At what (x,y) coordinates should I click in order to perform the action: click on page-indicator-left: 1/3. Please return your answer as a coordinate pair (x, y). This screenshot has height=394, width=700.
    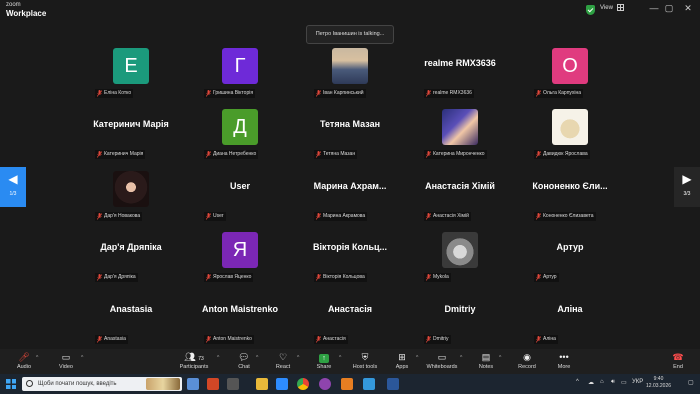
    Looking at the image, I should click on (13, 194).